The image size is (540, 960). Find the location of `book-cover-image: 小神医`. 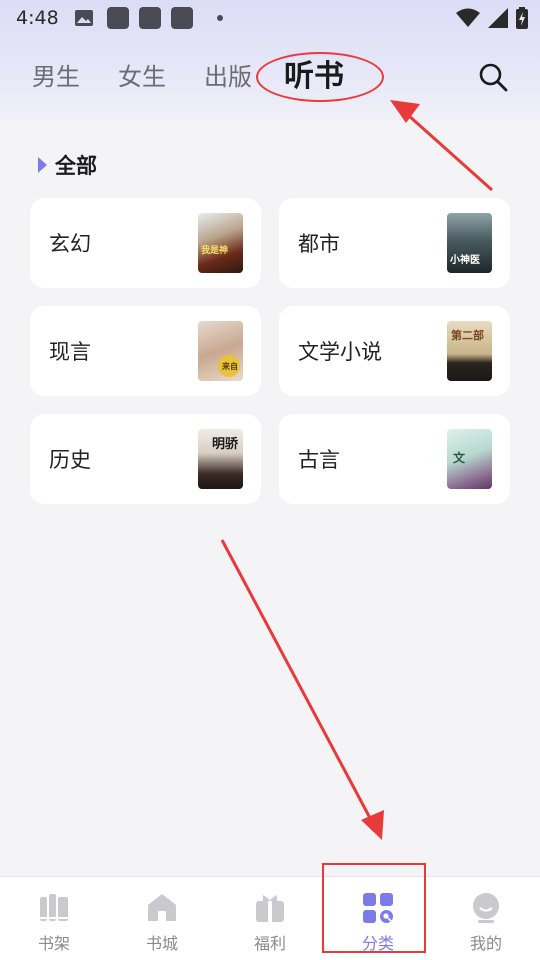

book-cover-image: 小神医 is located at coordinates (469, 243).